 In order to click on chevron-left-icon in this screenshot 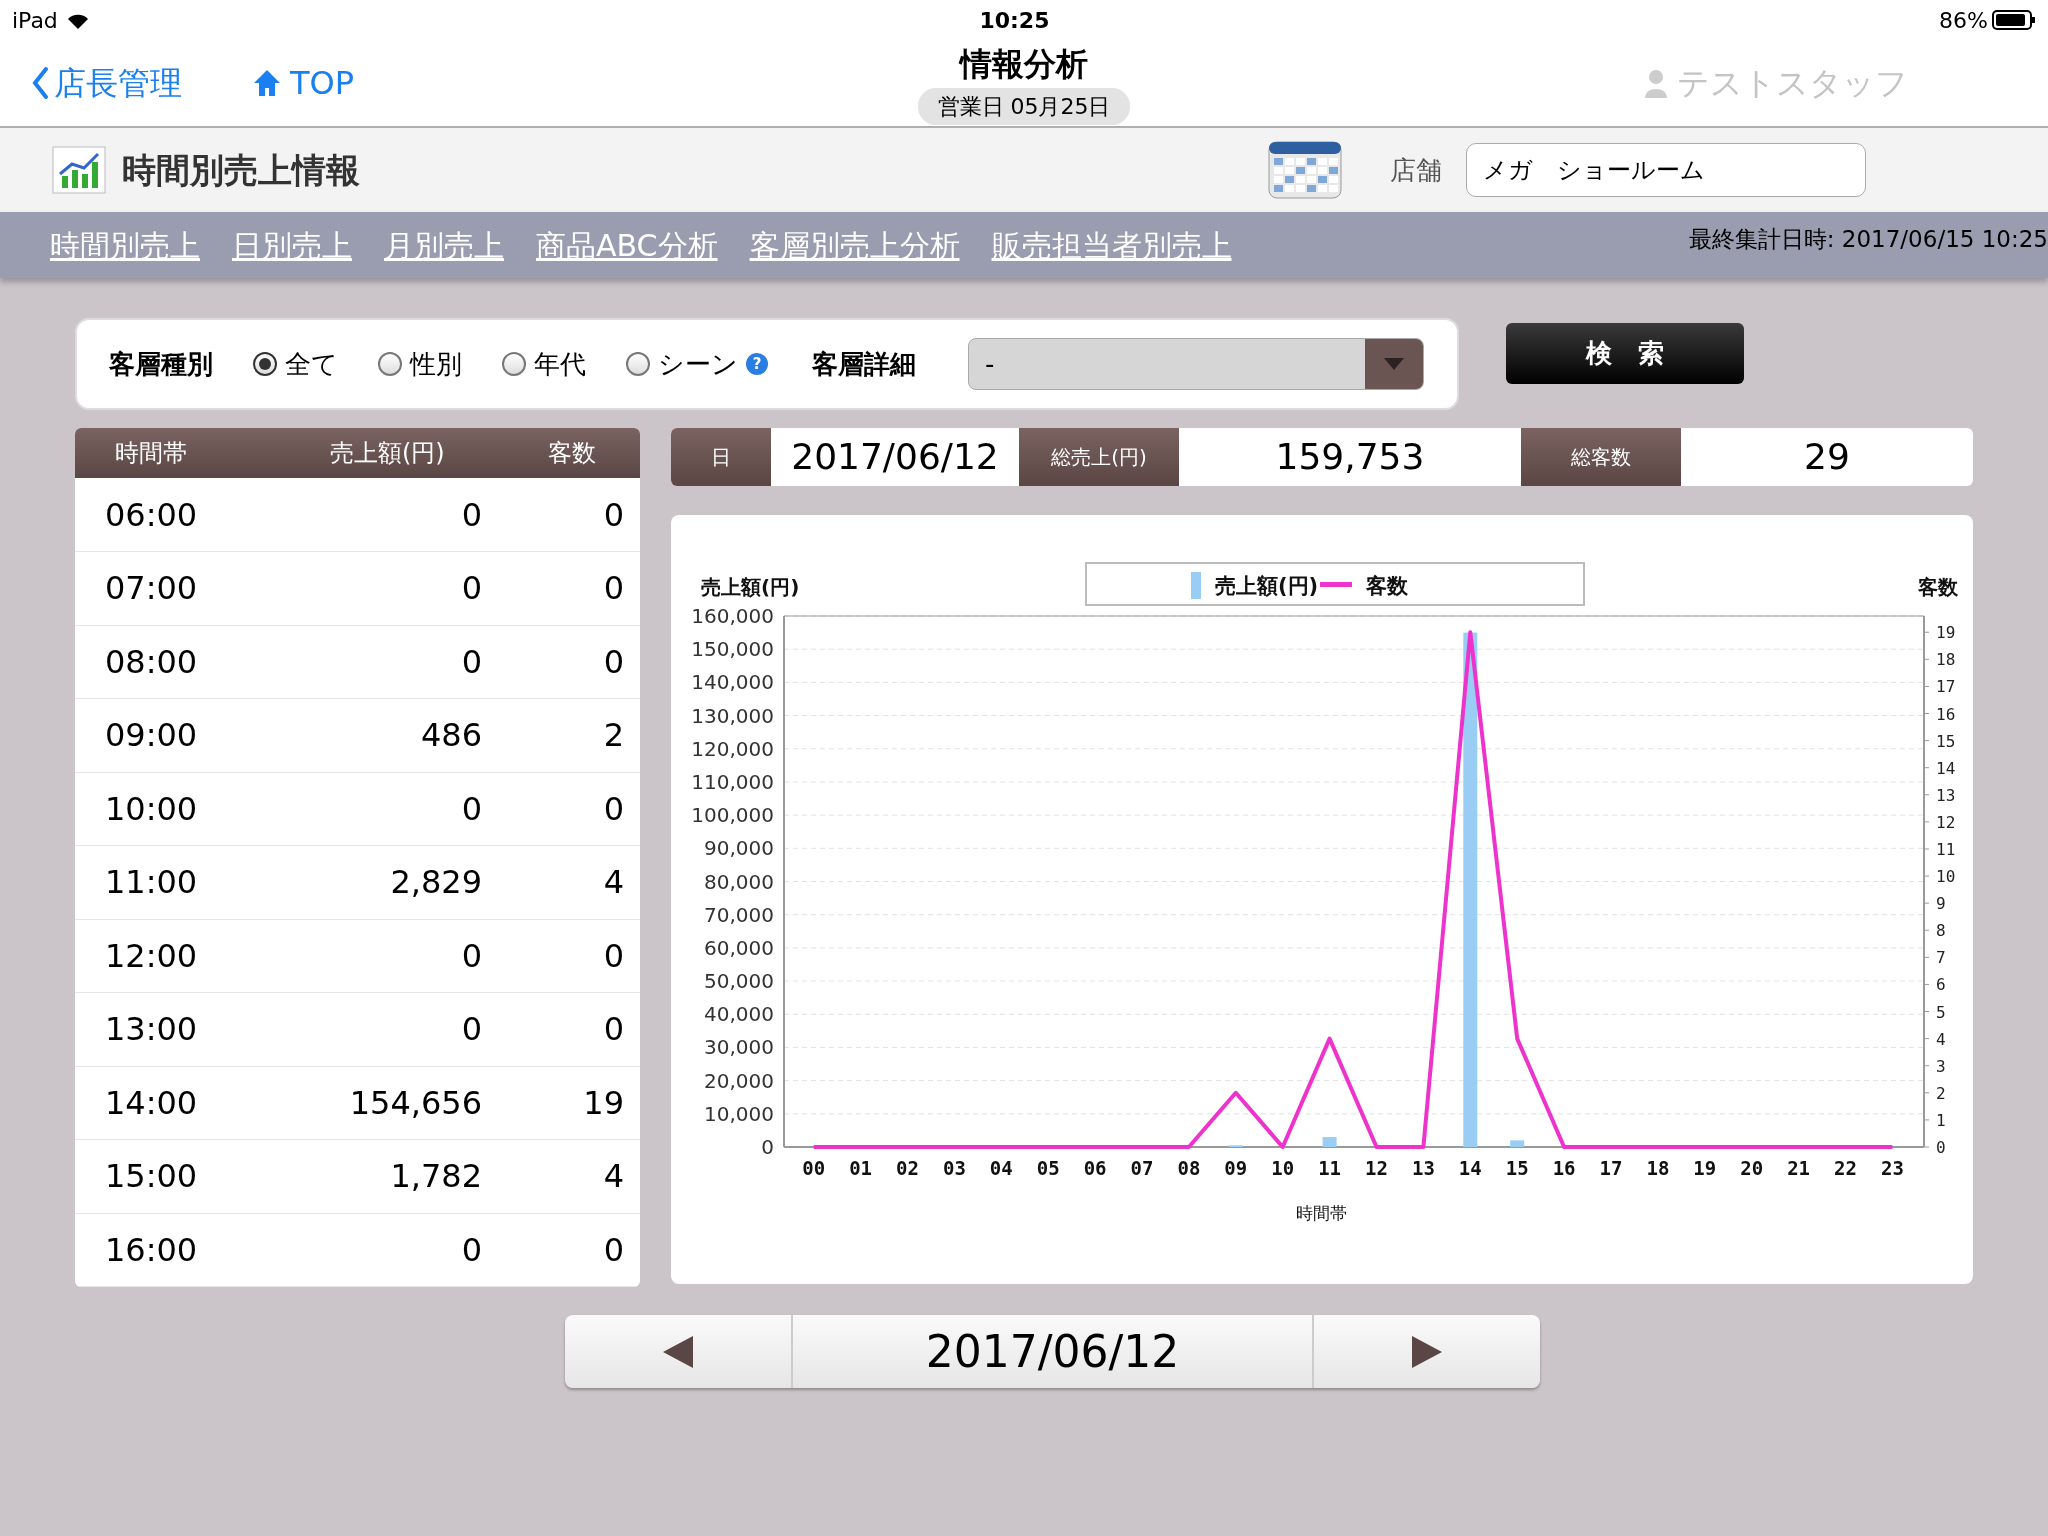, I will do `click(40, 83)`.